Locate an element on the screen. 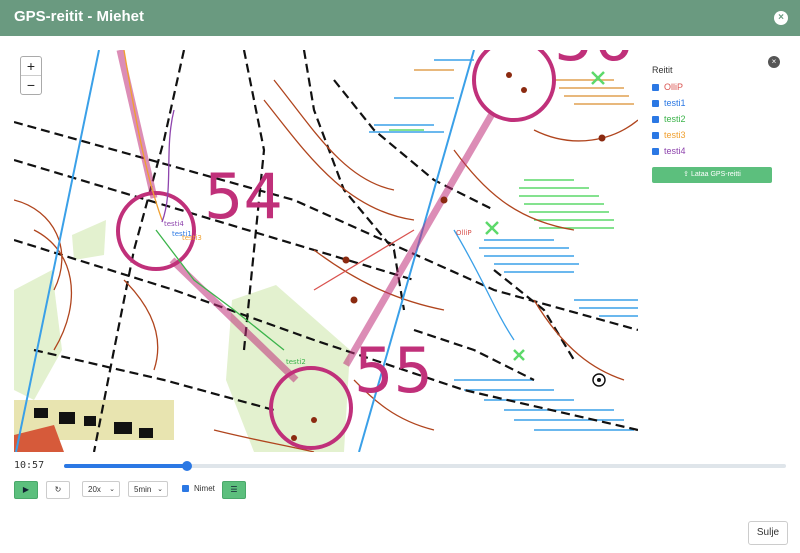  zoom-out-button: − is located at coordinates (31, 84).